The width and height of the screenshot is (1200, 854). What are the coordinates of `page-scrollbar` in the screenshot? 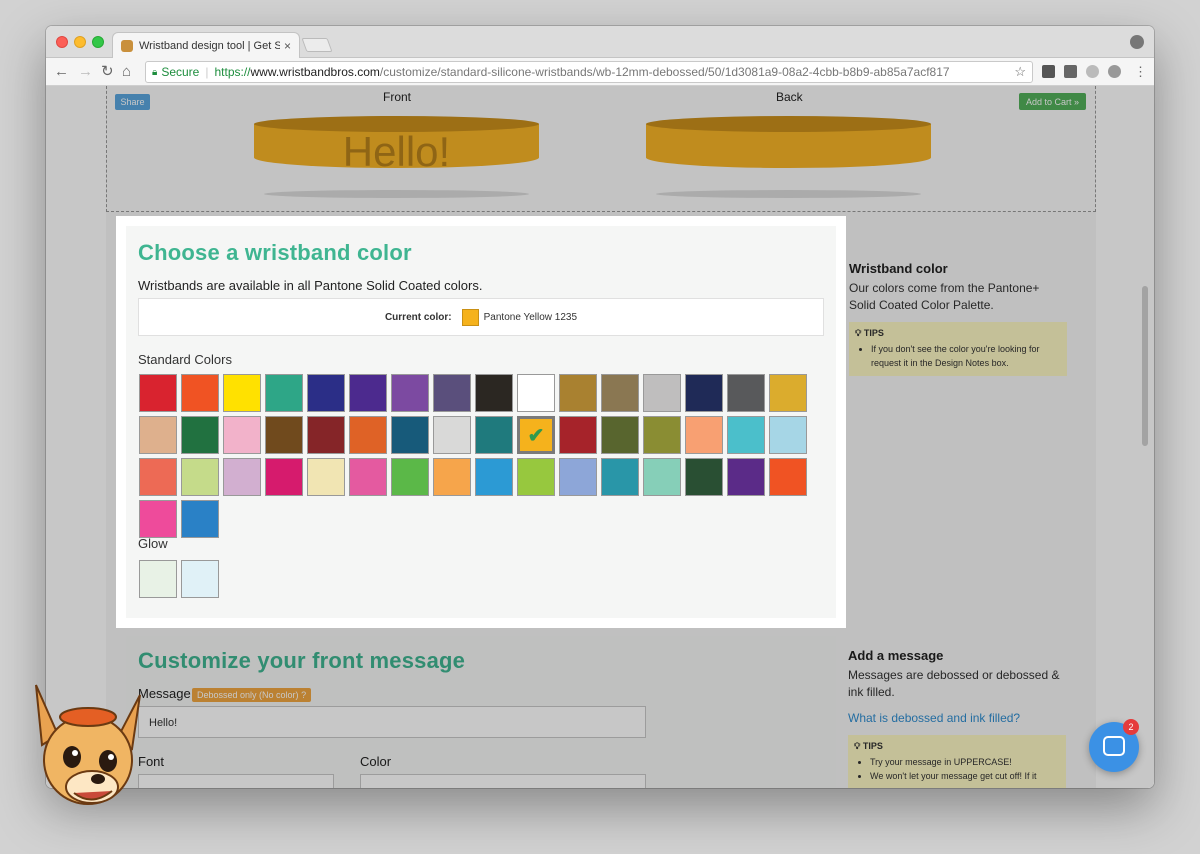 It's located at (1145, 366).